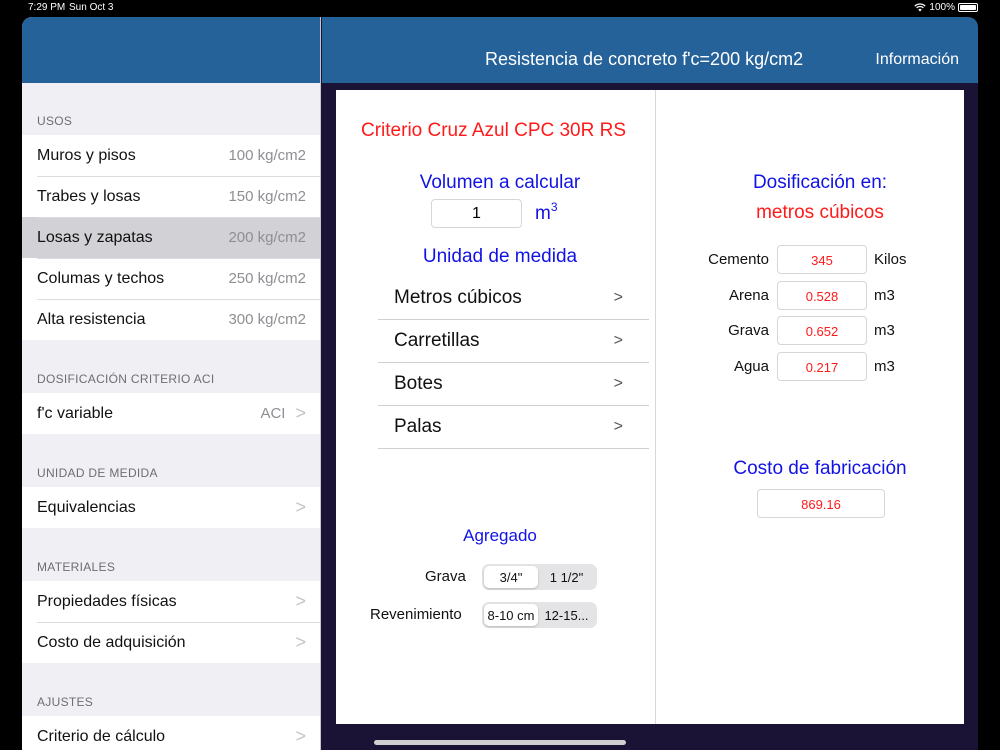  Describe the element at coordinates (500, 182) in the screenshot. I see `volumen-title: Volumen a calcular` at that location.